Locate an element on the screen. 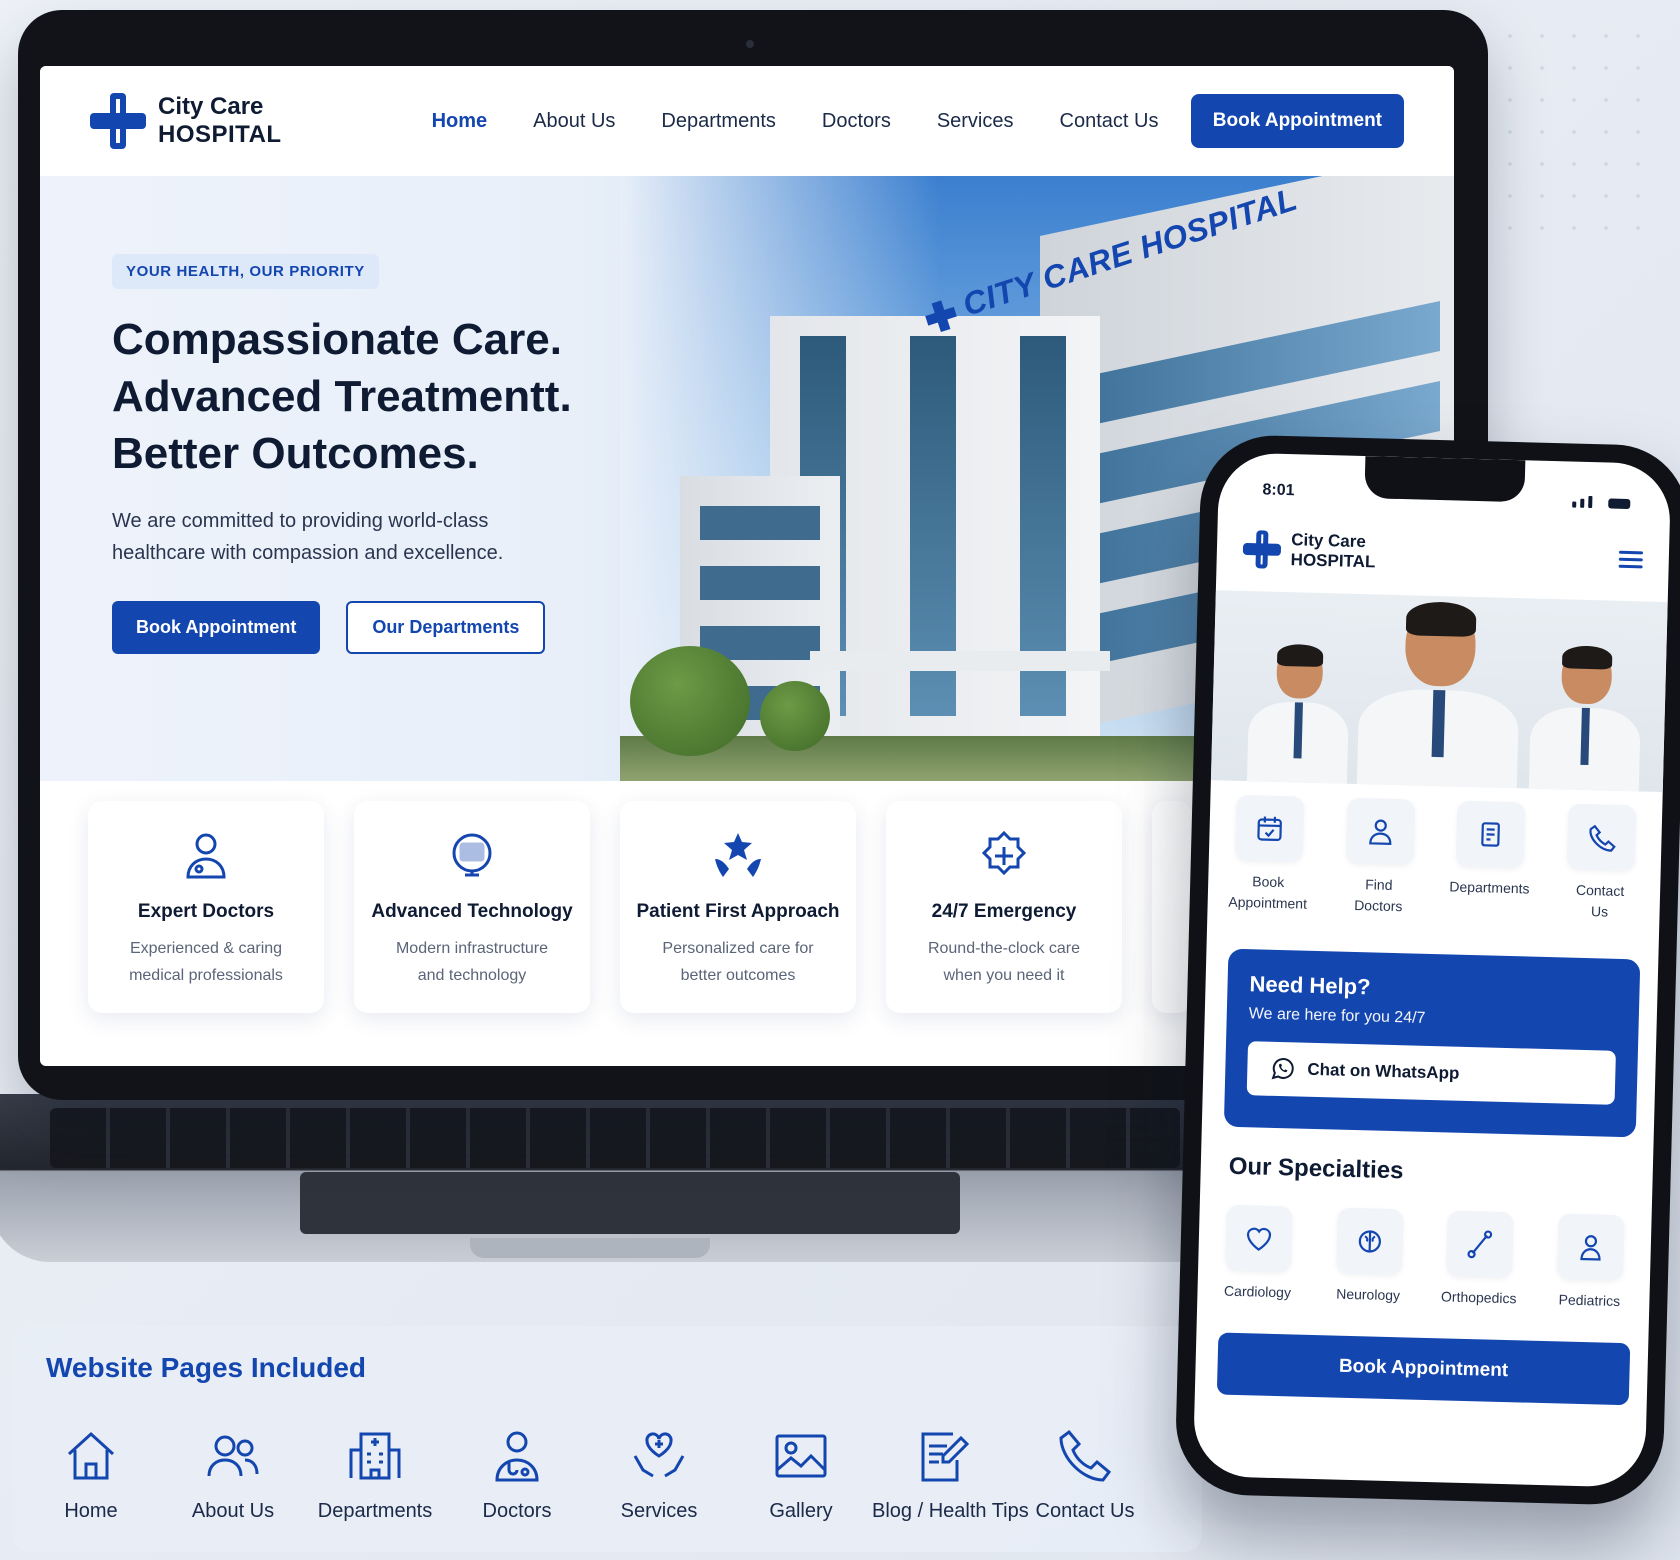  page-item-departments: Departments is located at coordinates (375, 1474).